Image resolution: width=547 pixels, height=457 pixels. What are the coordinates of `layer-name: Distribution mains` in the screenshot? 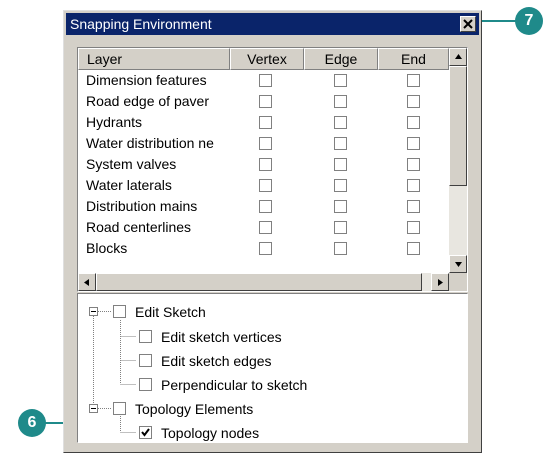 It's located at (142, 206).